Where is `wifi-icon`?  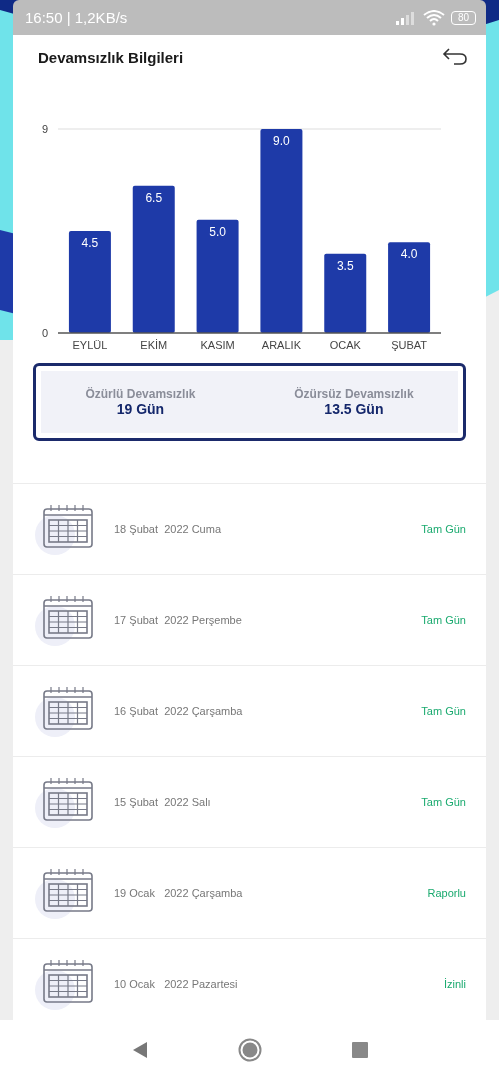
wifi-icon is located at coordinates (433, 17).